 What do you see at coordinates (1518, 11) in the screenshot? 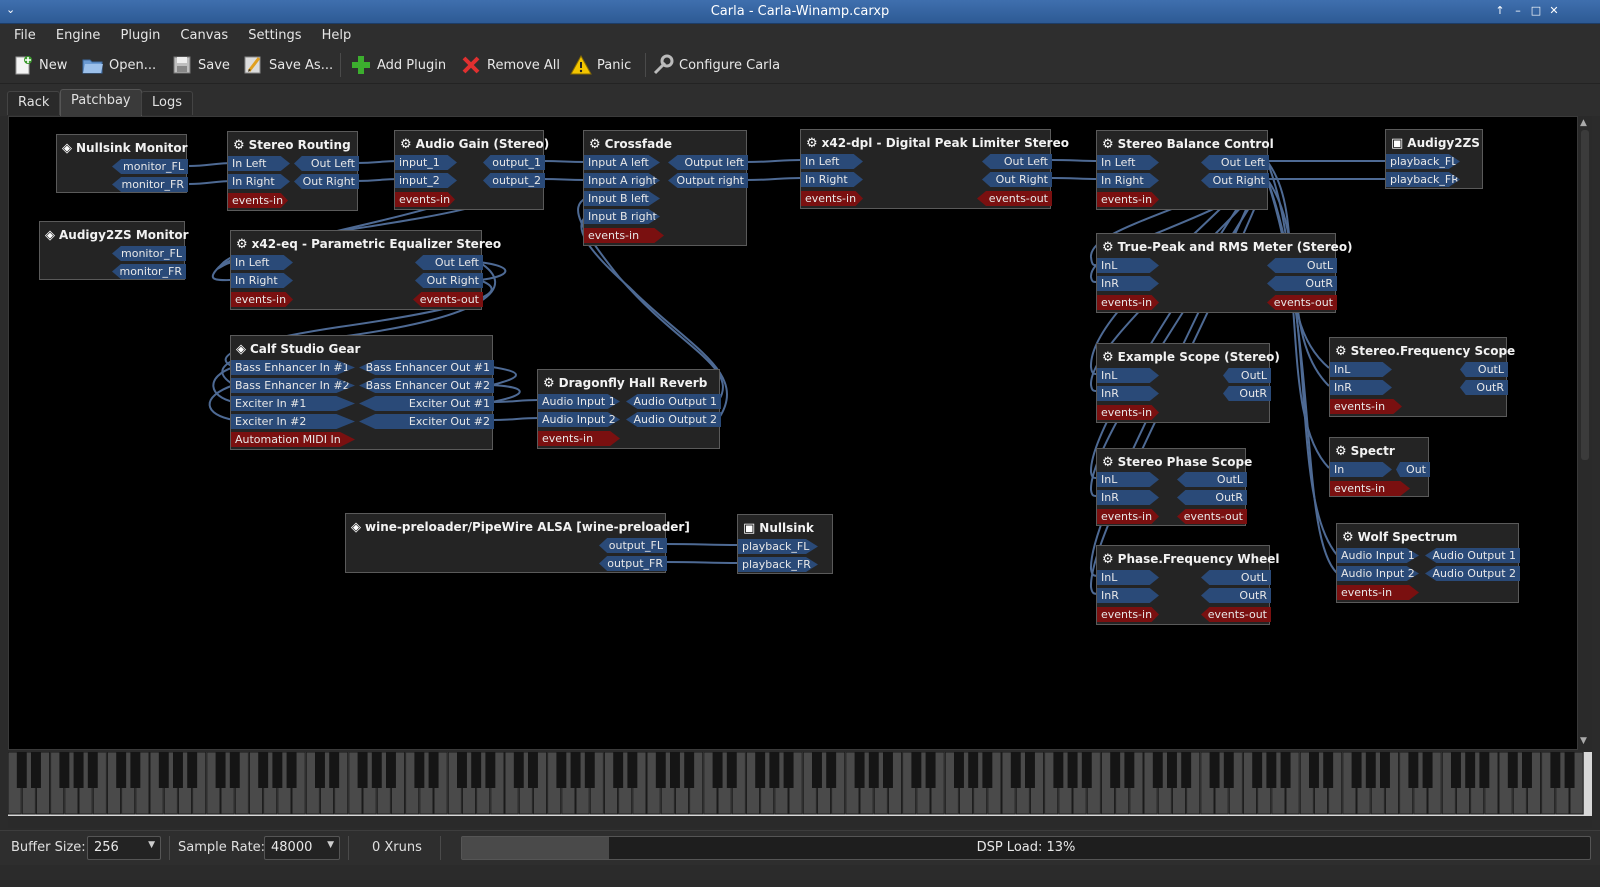
I see `minimize-icon: –` at bounding box center [1518, 11].